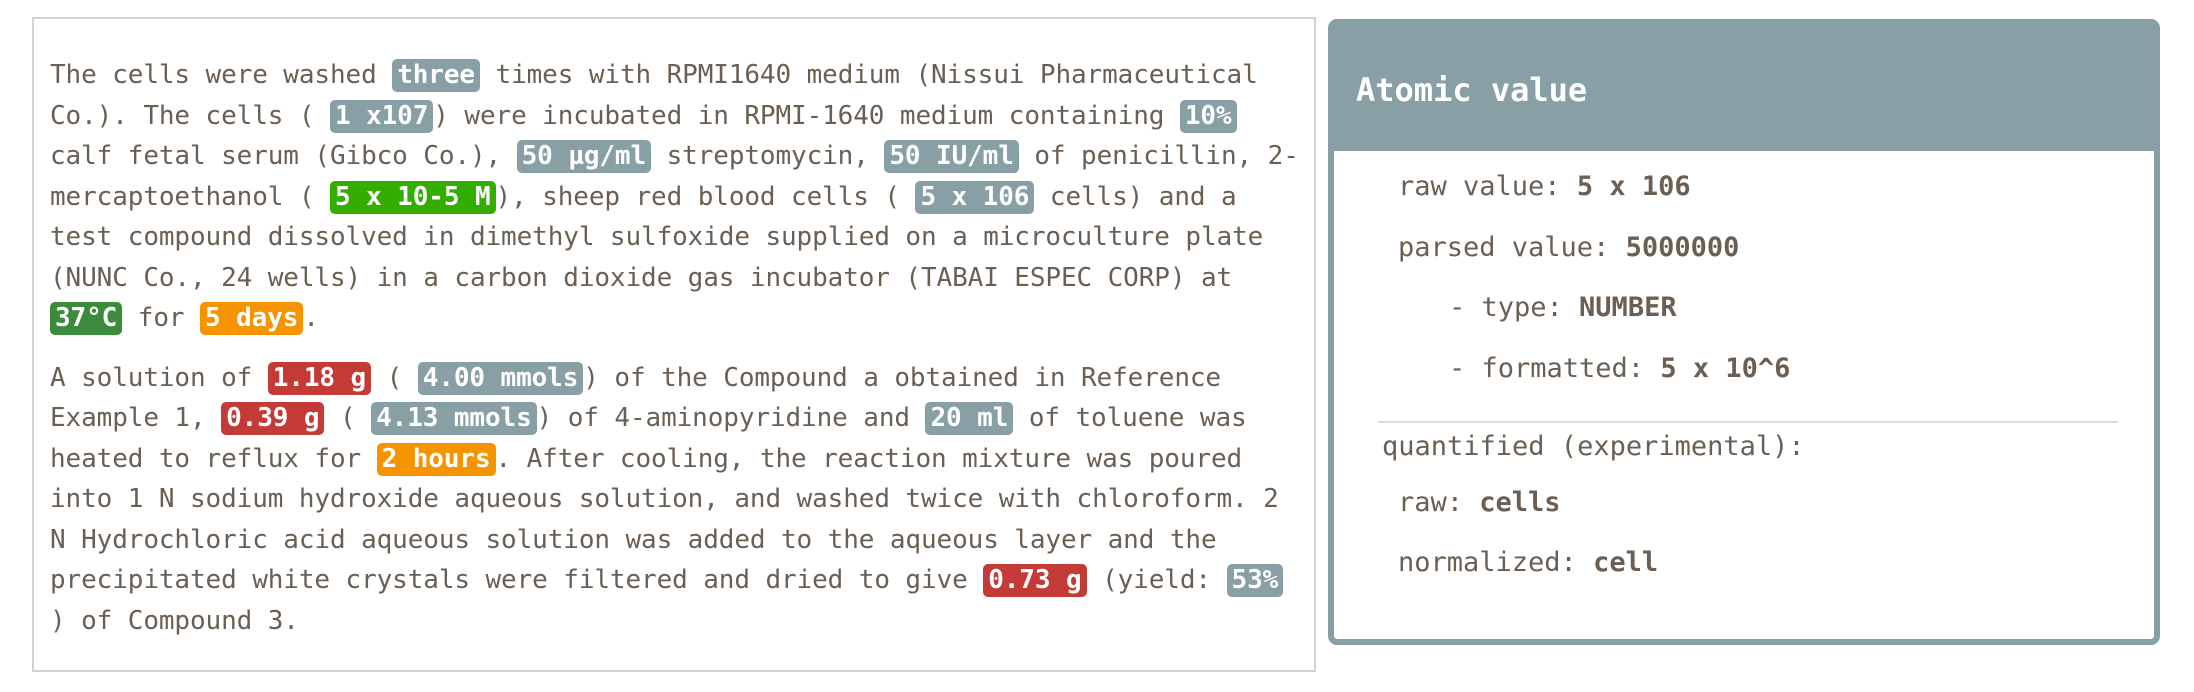 The height and width of the screenshot is (692, 2194). I want to click on entity-tag-count: 53%, so click(1255, 580).